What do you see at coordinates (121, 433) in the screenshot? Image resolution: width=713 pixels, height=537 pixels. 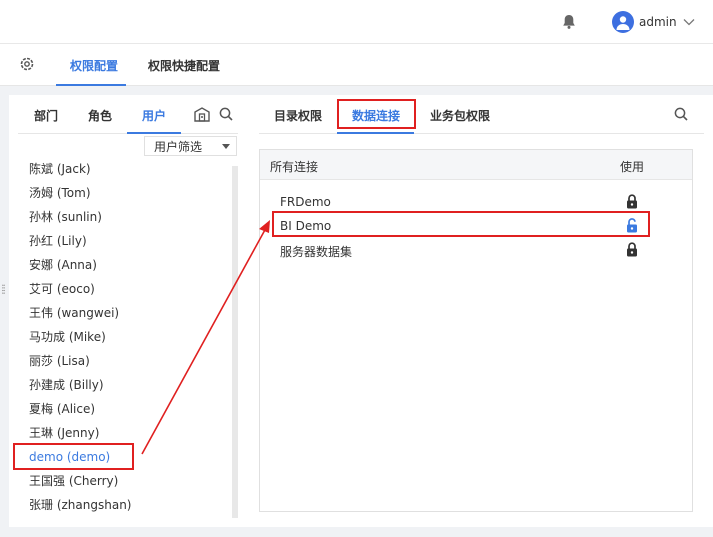 I see `list-item: 王琳 (Jenny)` at bounding box center [121, 433].